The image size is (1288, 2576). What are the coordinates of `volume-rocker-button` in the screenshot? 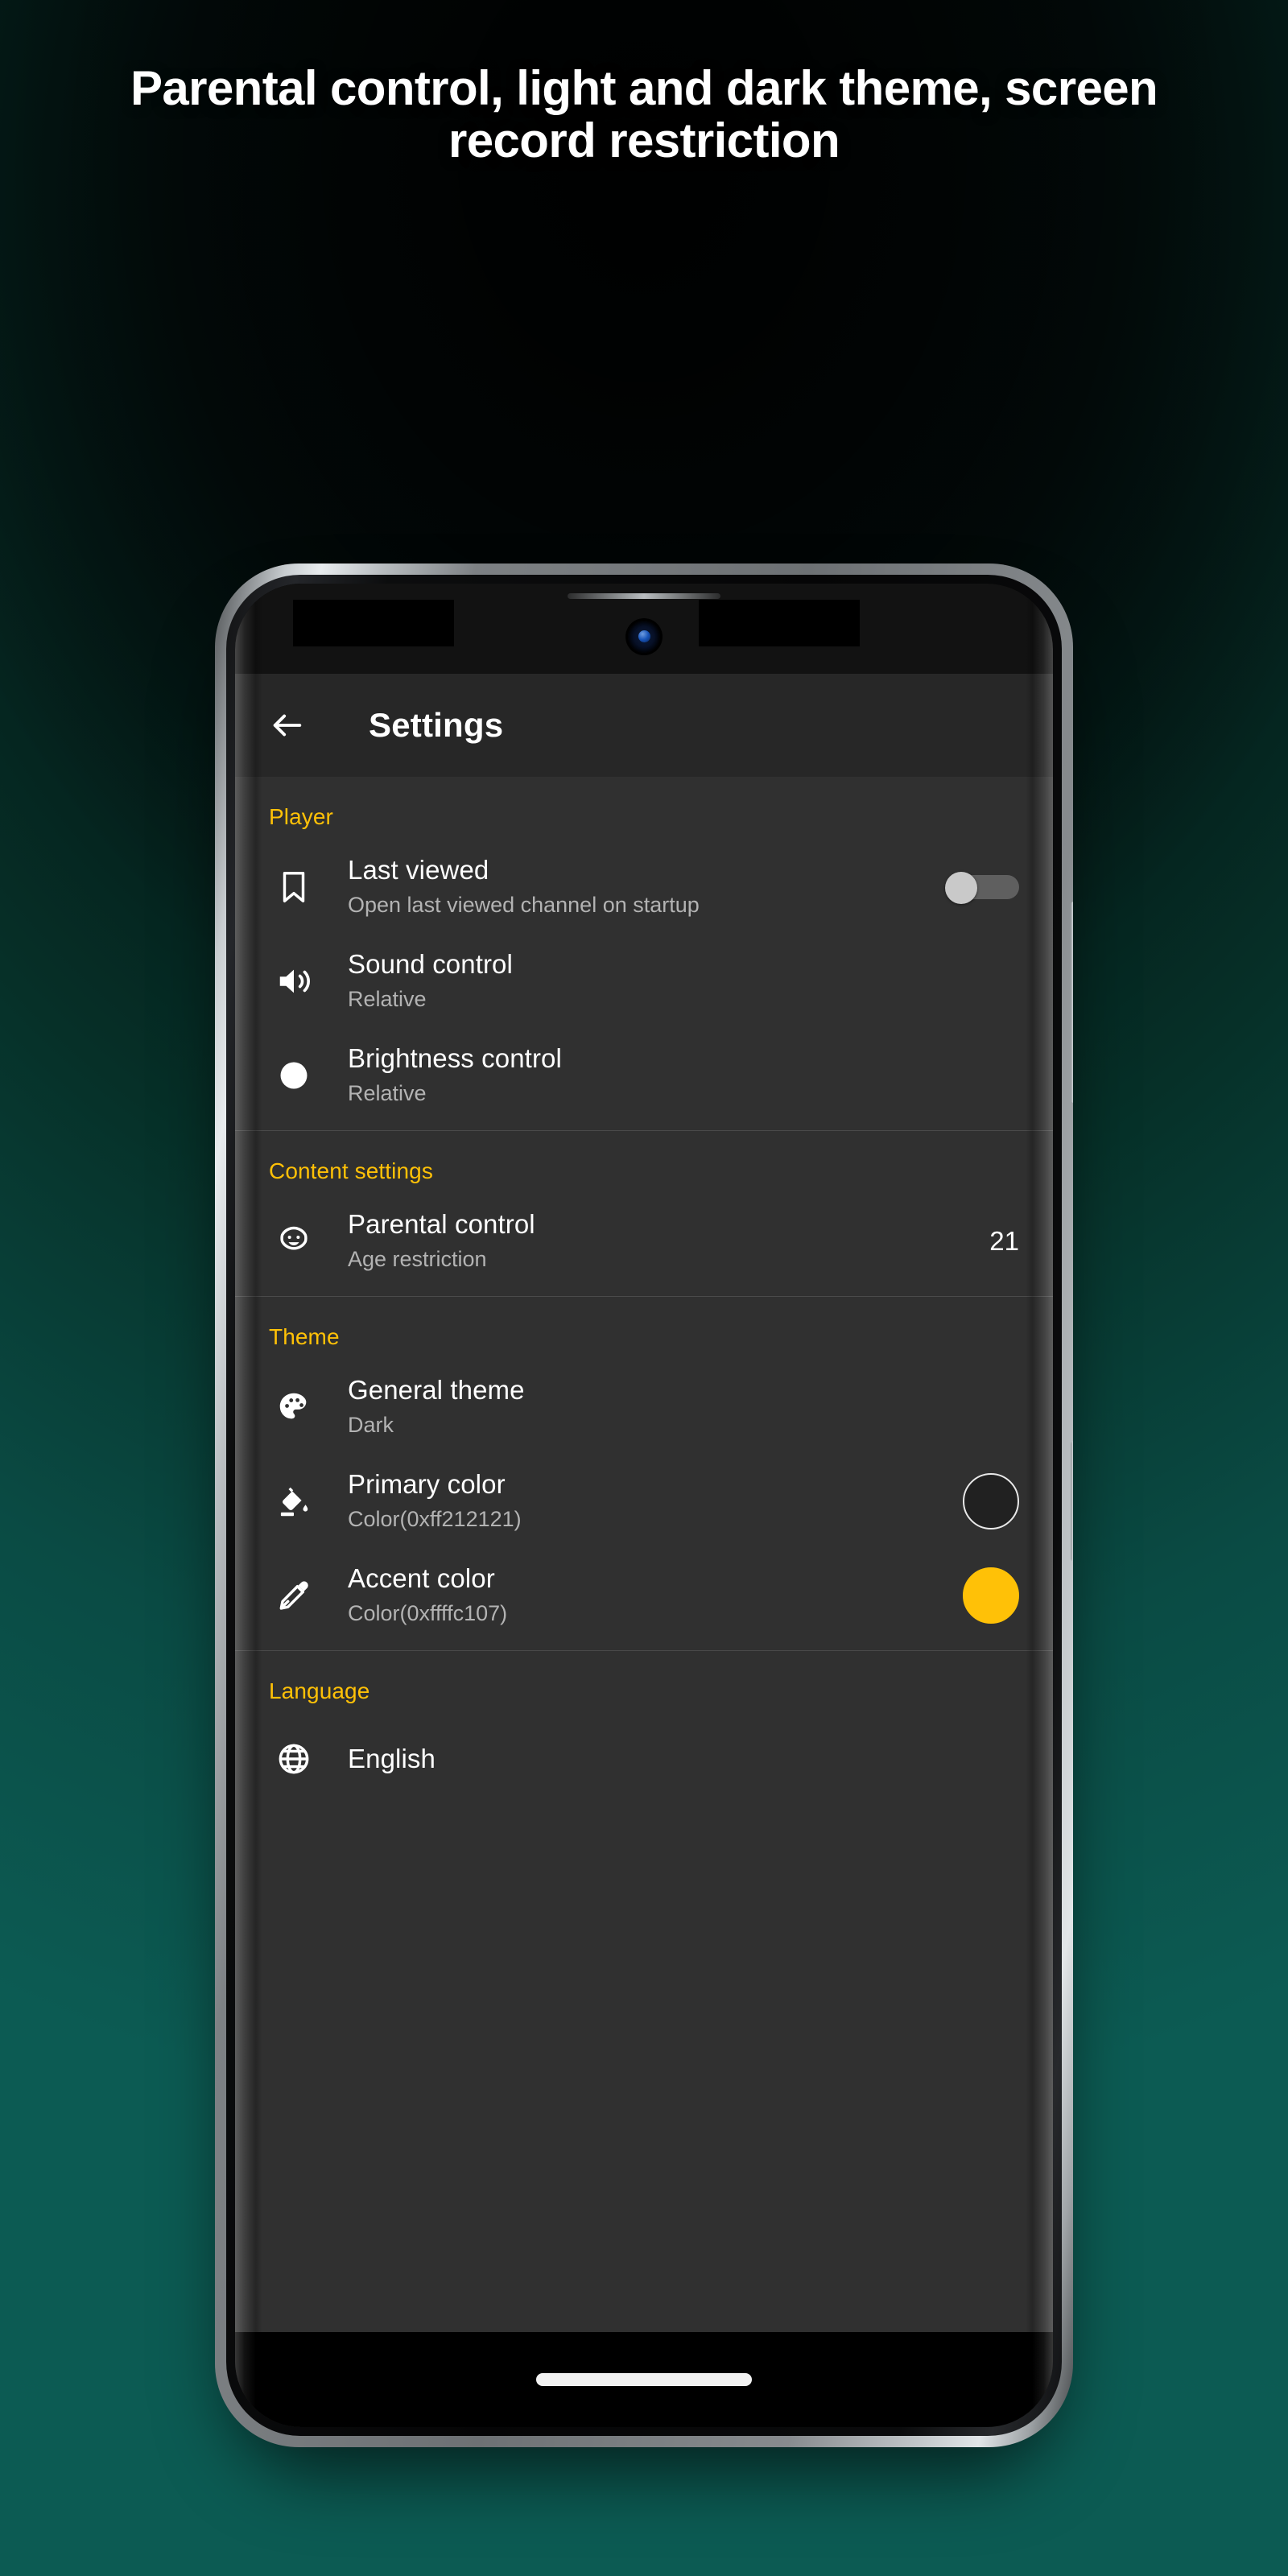 It's located at (1072, 1002).